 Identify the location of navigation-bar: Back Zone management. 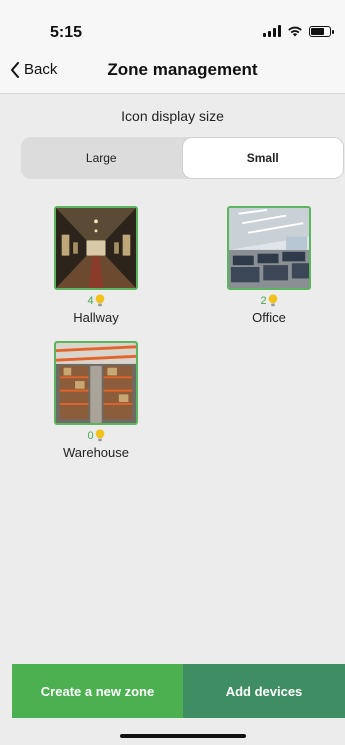
(172, 71).